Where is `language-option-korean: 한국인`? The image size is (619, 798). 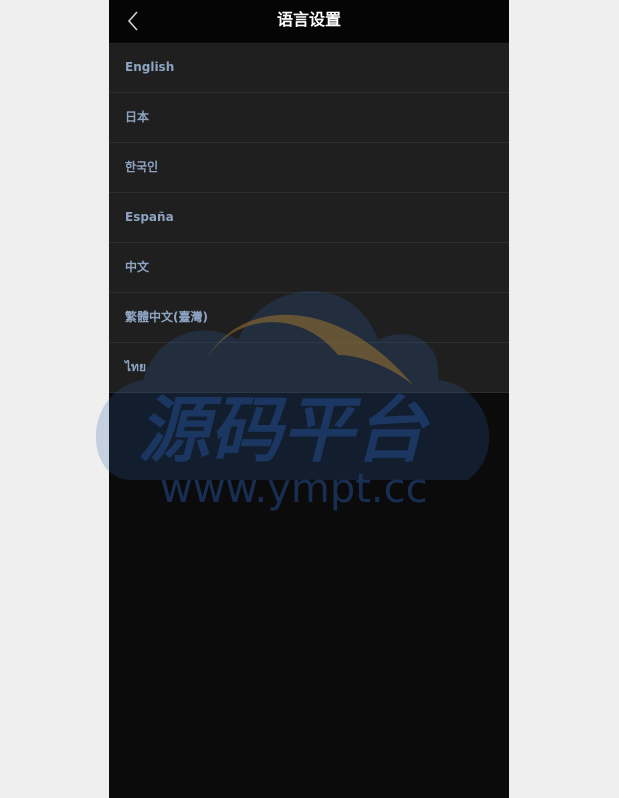 language-option-korean: 한국인 is located at coordinates (309, 168).